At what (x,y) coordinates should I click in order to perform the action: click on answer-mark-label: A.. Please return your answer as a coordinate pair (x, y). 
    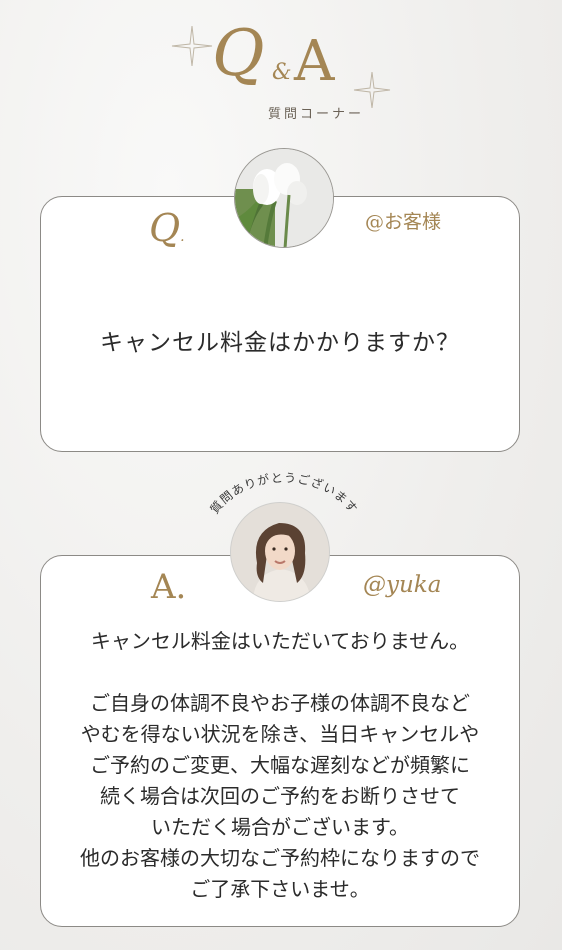
    Looking at the image, I should click on (169, 587).